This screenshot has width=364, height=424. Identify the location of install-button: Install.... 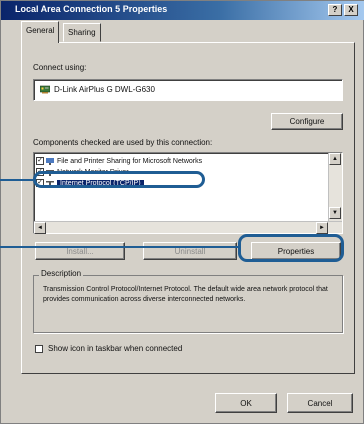
(80, 251).